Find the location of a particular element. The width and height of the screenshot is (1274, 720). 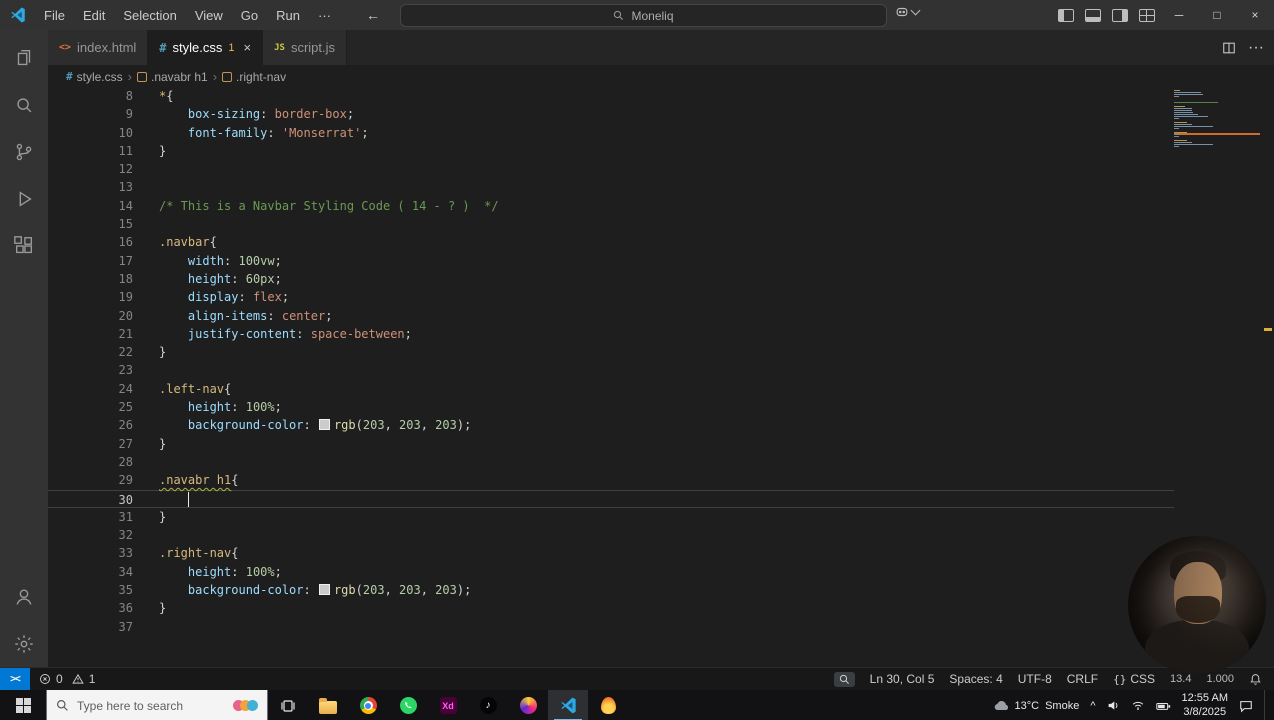

code-text: box-sizing: border-box; is located at coordinates (243, 114).